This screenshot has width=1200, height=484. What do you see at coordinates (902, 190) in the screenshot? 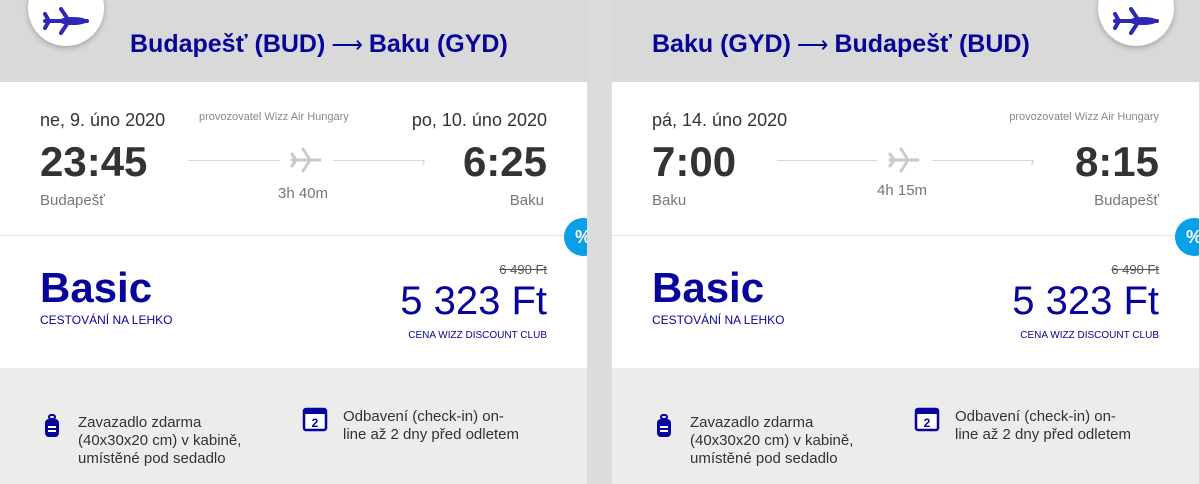
I see `flight-duration: 4h 15m` at bounding box center [902, 190].